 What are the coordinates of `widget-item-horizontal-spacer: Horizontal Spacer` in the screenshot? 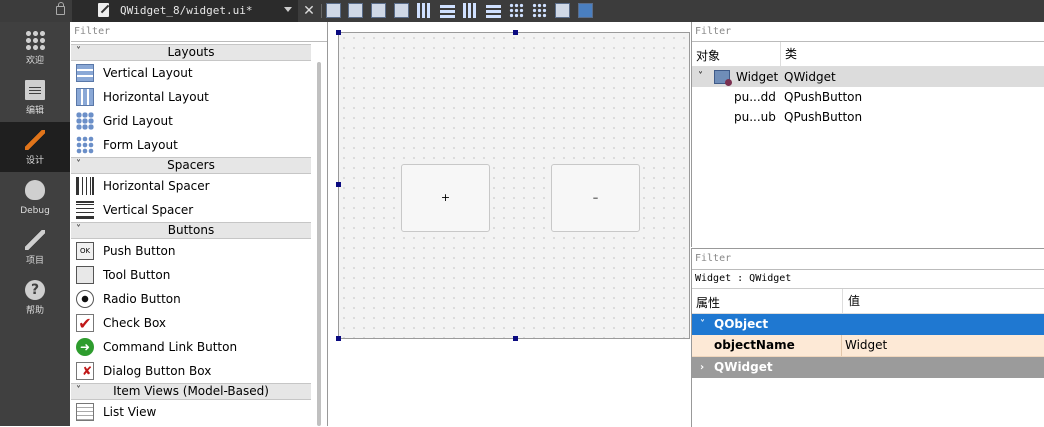 It's located at (191, 186).